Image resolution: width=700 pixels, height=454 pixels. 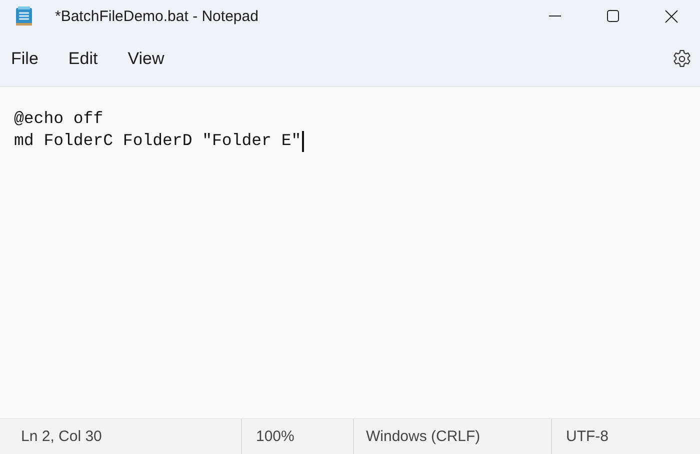 I want to click on close-icon, so click(x=671, y=16).